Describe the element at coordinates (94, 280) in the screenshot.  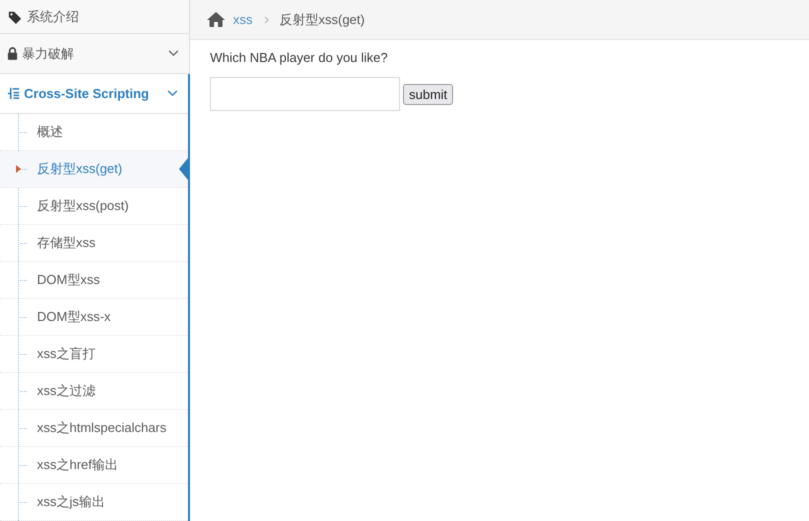
I see `submenu-item: DOM型xss` at that location.